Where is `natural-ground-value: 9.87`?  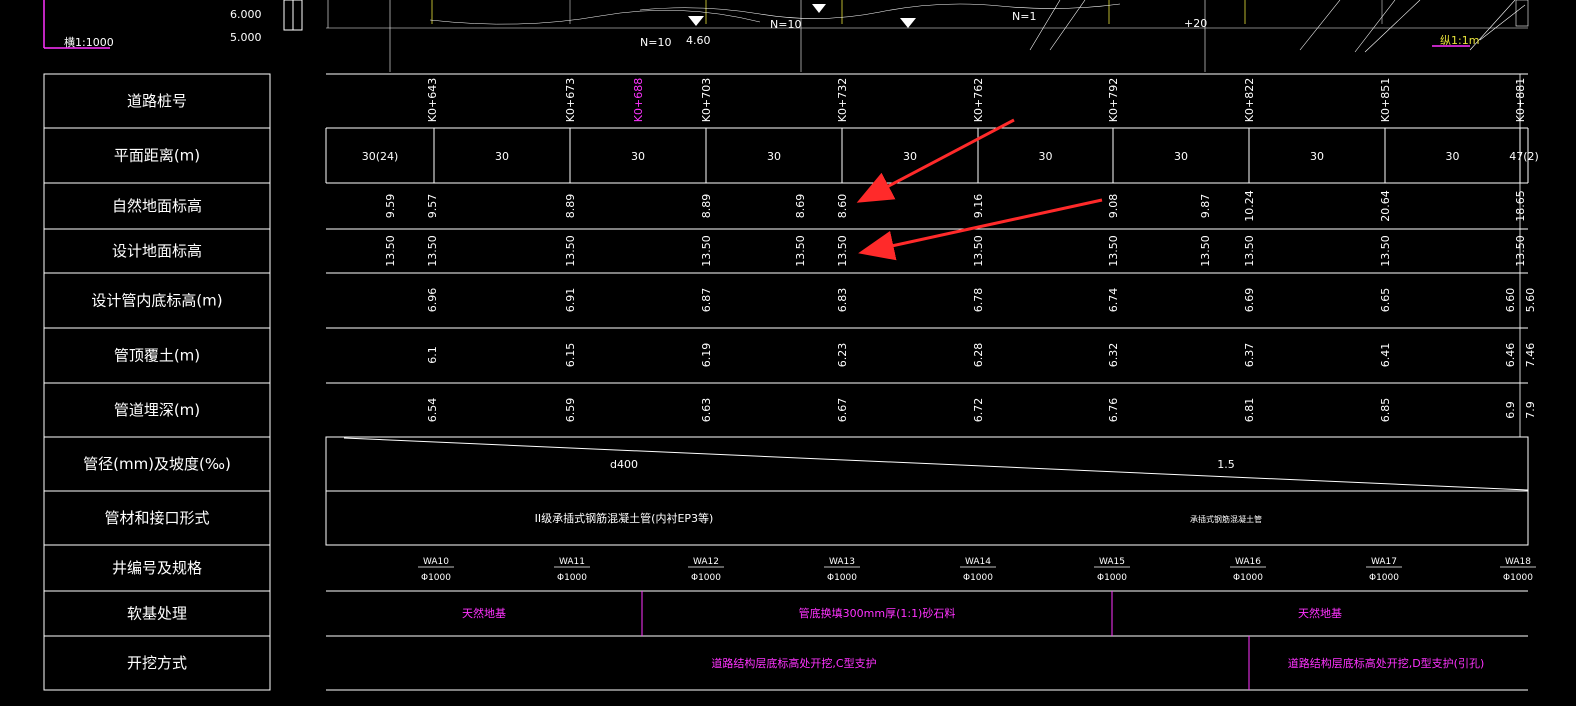 natural-ground-value: 9.87 is located at coordinates (1205, 206).